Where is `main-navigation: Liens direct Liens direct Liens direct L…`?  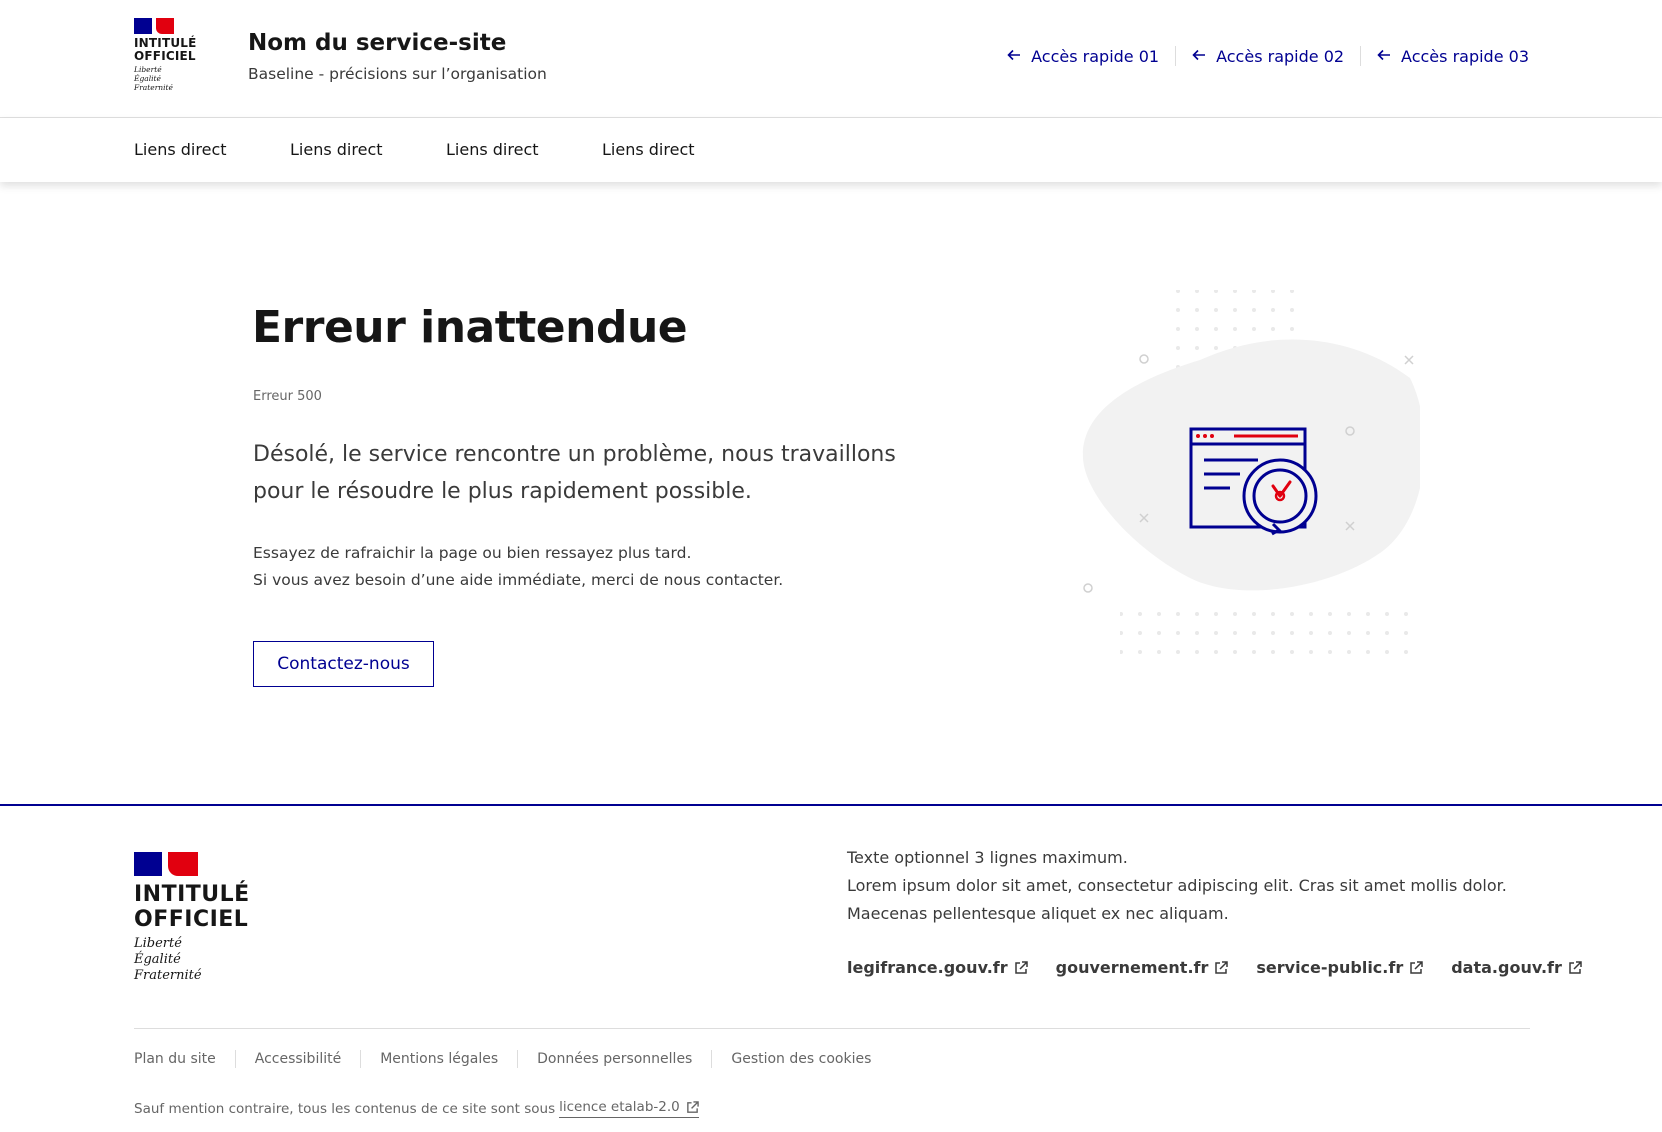
main-navigation: Liens direct Liens direct Liens direct L… is located at coordinates (831, 150).